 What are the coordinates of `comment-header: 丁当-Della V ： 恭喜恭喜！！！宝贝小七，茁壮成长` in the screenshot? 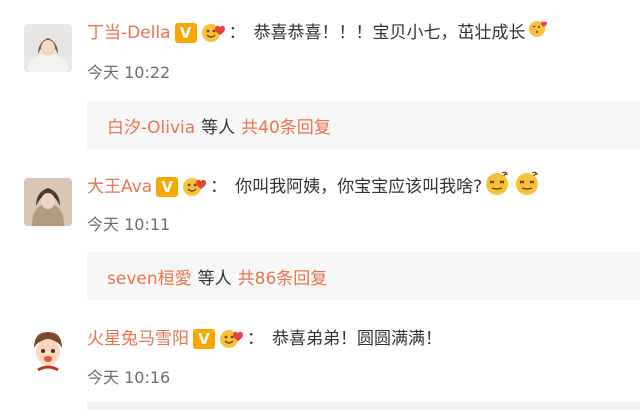 It's located at (317, 33).